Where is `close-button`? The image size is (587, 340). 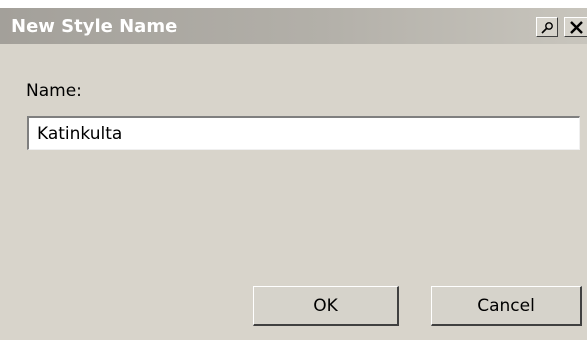
close-button is located at coordinates (575, 27).